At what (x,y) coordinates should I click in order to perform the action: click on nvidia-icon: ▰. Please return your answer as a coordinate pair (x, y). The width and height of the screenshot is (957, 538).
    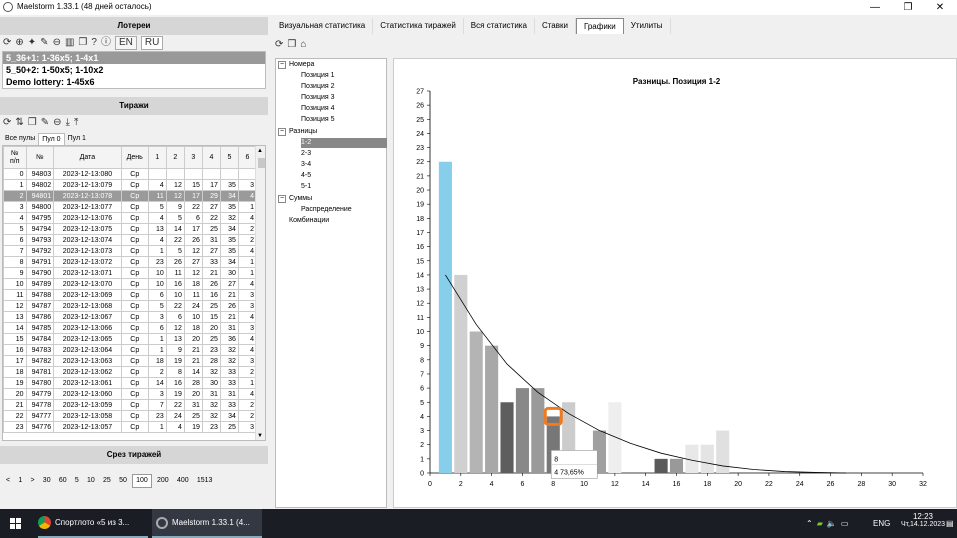
    Looking at the image, I should click on (820, 523).